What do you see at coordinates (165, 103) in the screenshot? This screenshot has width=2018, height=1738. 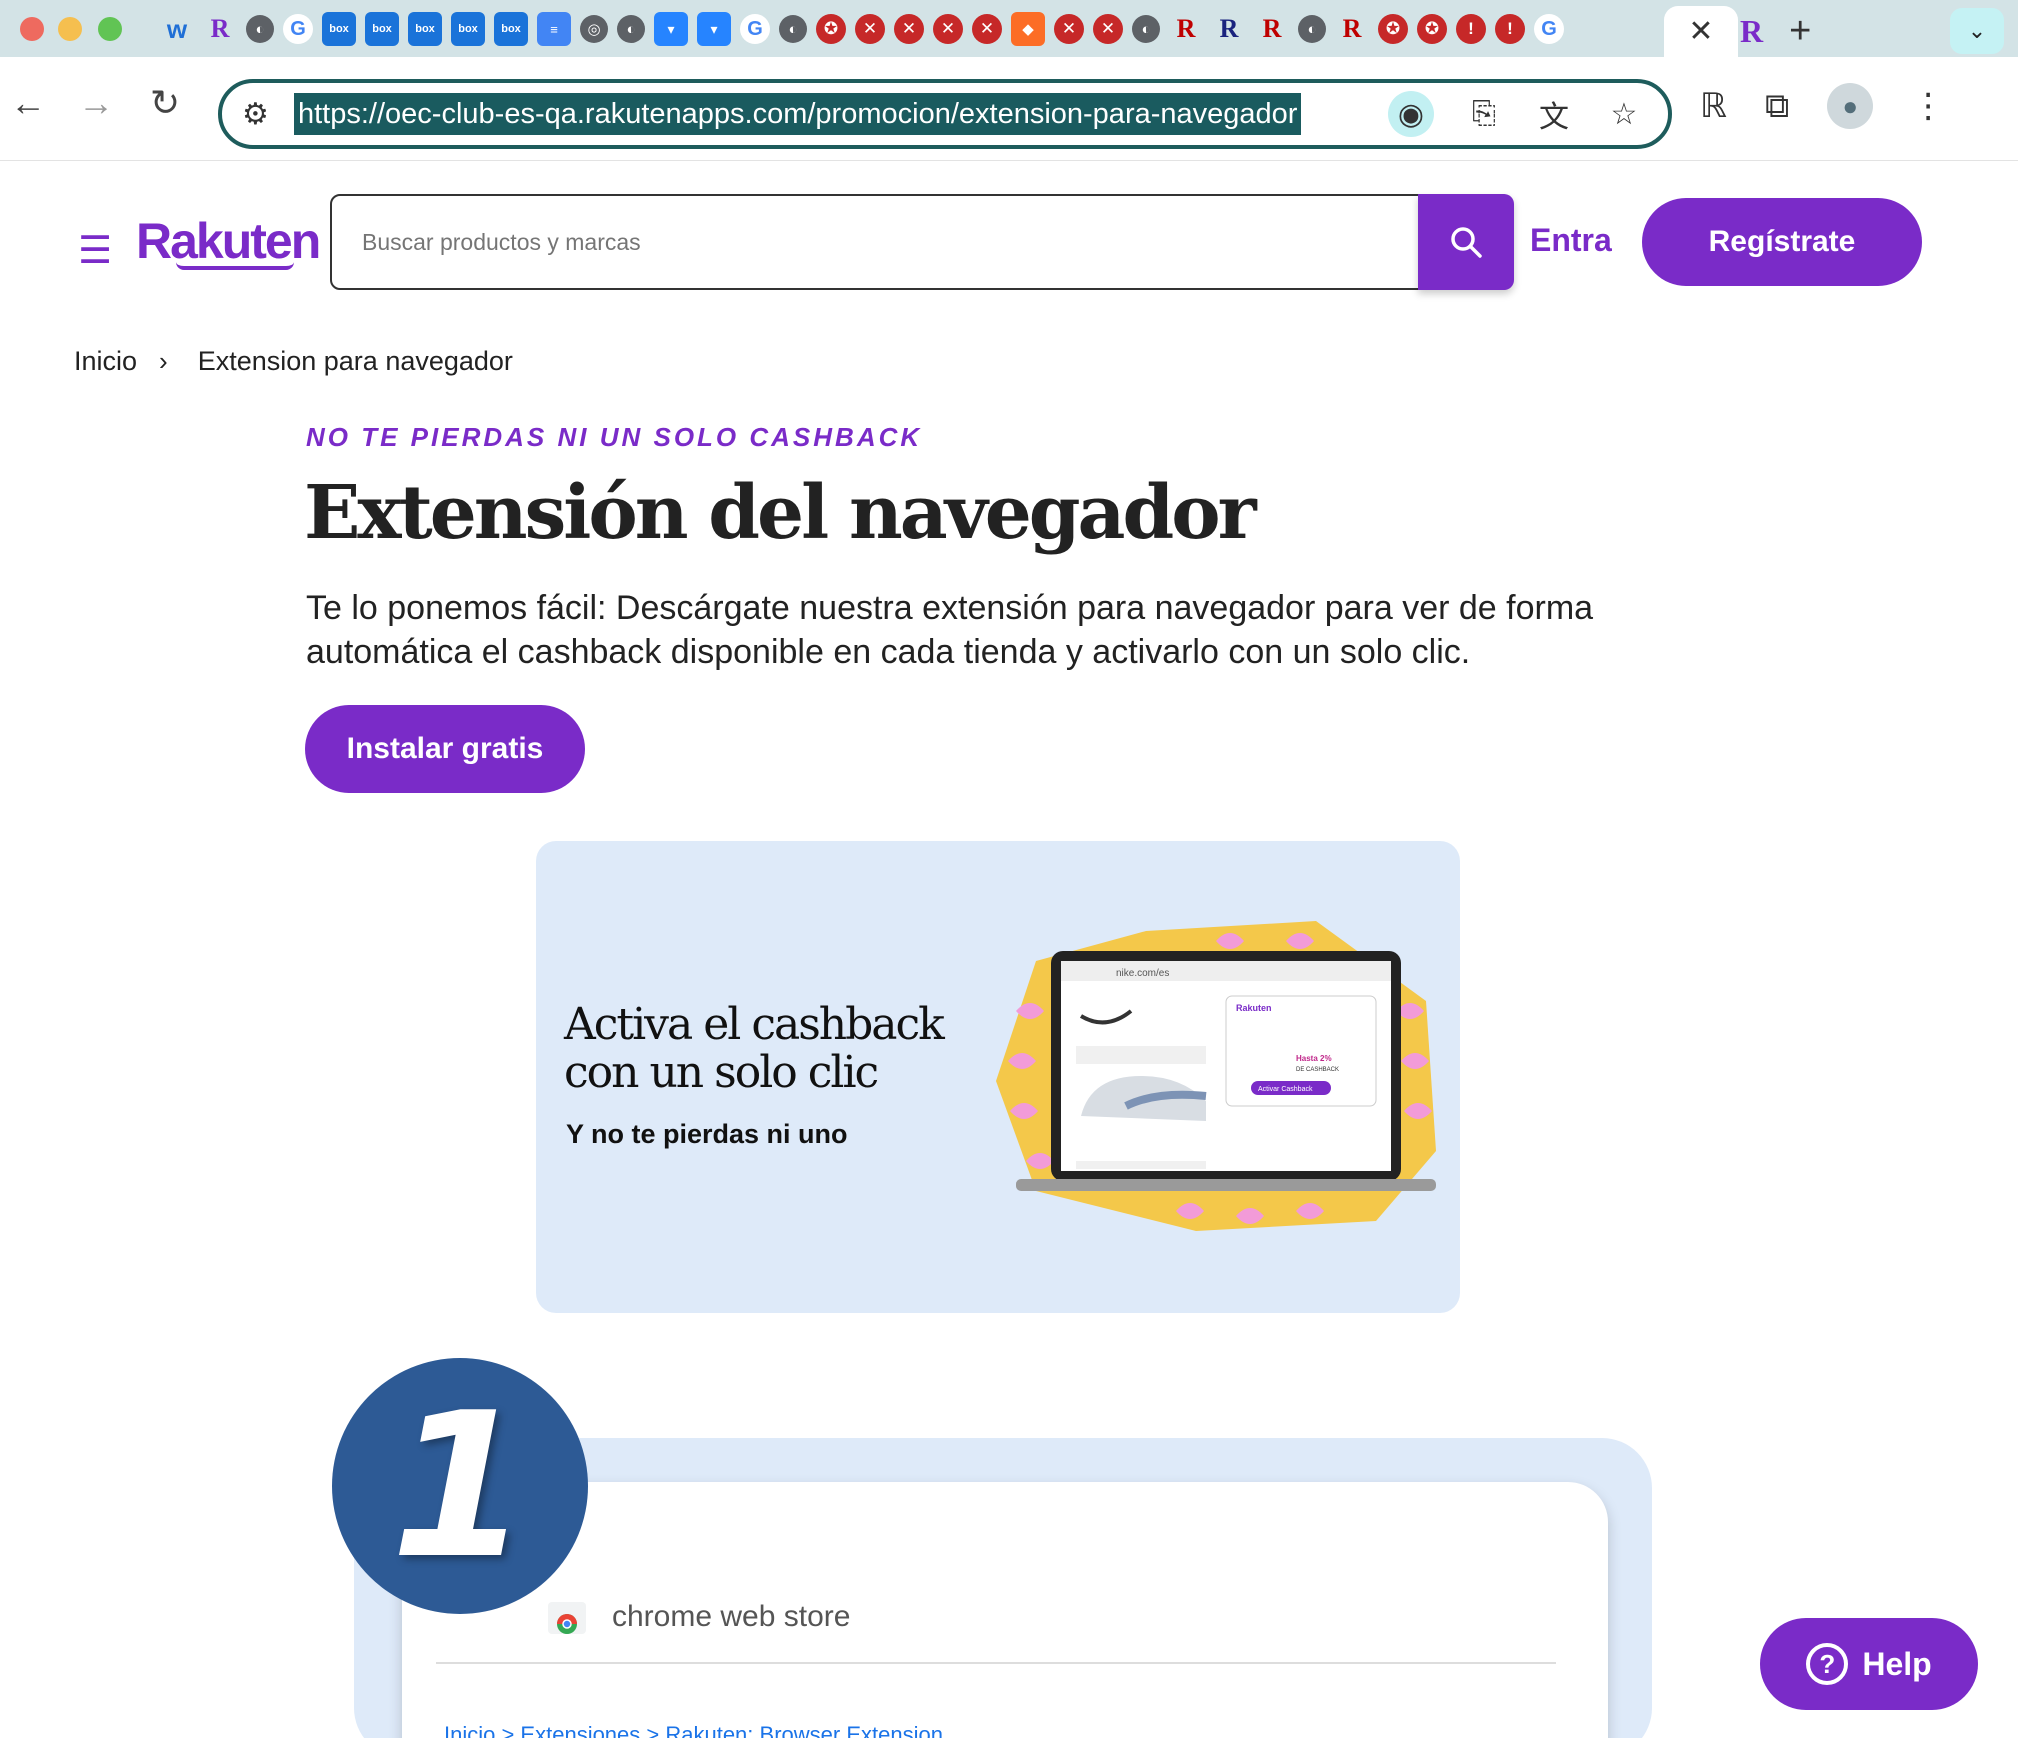 I see `reload-button: ↻` at bounding box center [165, 103].